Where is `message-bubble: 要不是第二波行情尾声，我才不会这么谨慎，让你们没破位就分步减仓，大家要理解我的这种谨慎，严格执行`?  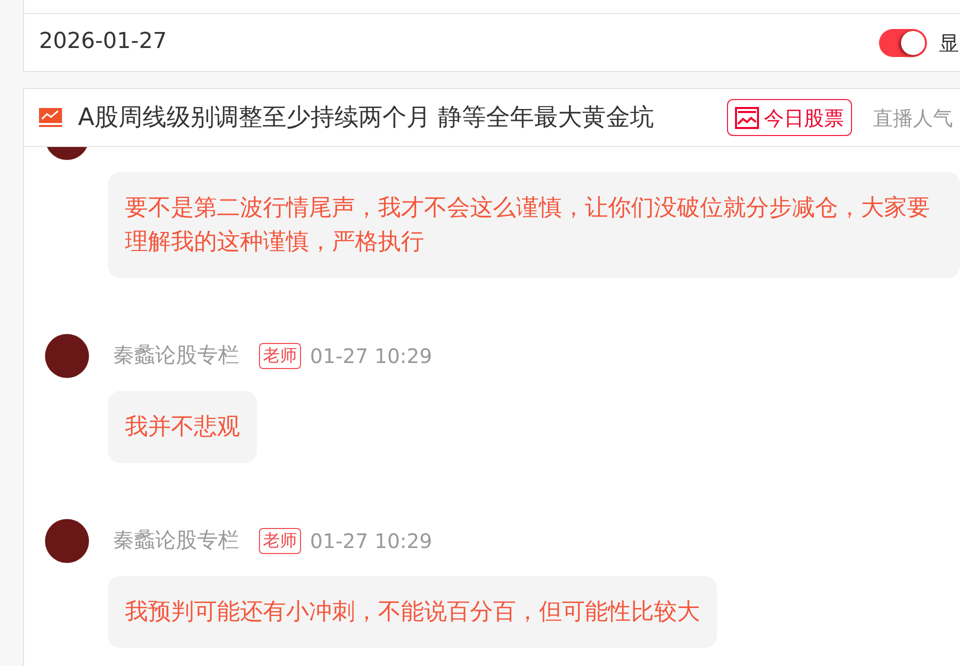 message-bubble: 要不是第二波行情尾声，我才不会这么谨慎，让你们没破位就分步减仓，大家要理解我的这种谨慎，严格执行 is located at coordinates (534, 225).